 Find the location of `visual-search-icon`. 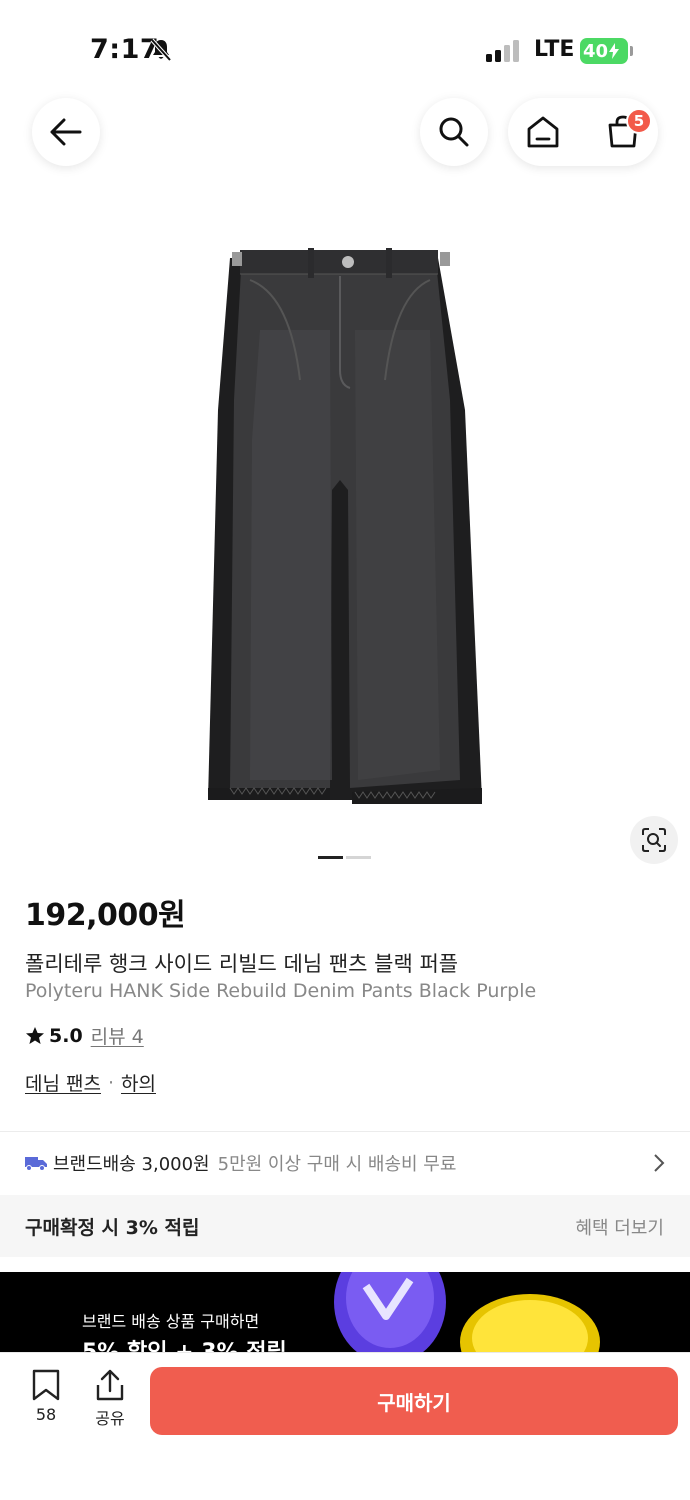

visual-search-icon is located at coordinates (654, 840).